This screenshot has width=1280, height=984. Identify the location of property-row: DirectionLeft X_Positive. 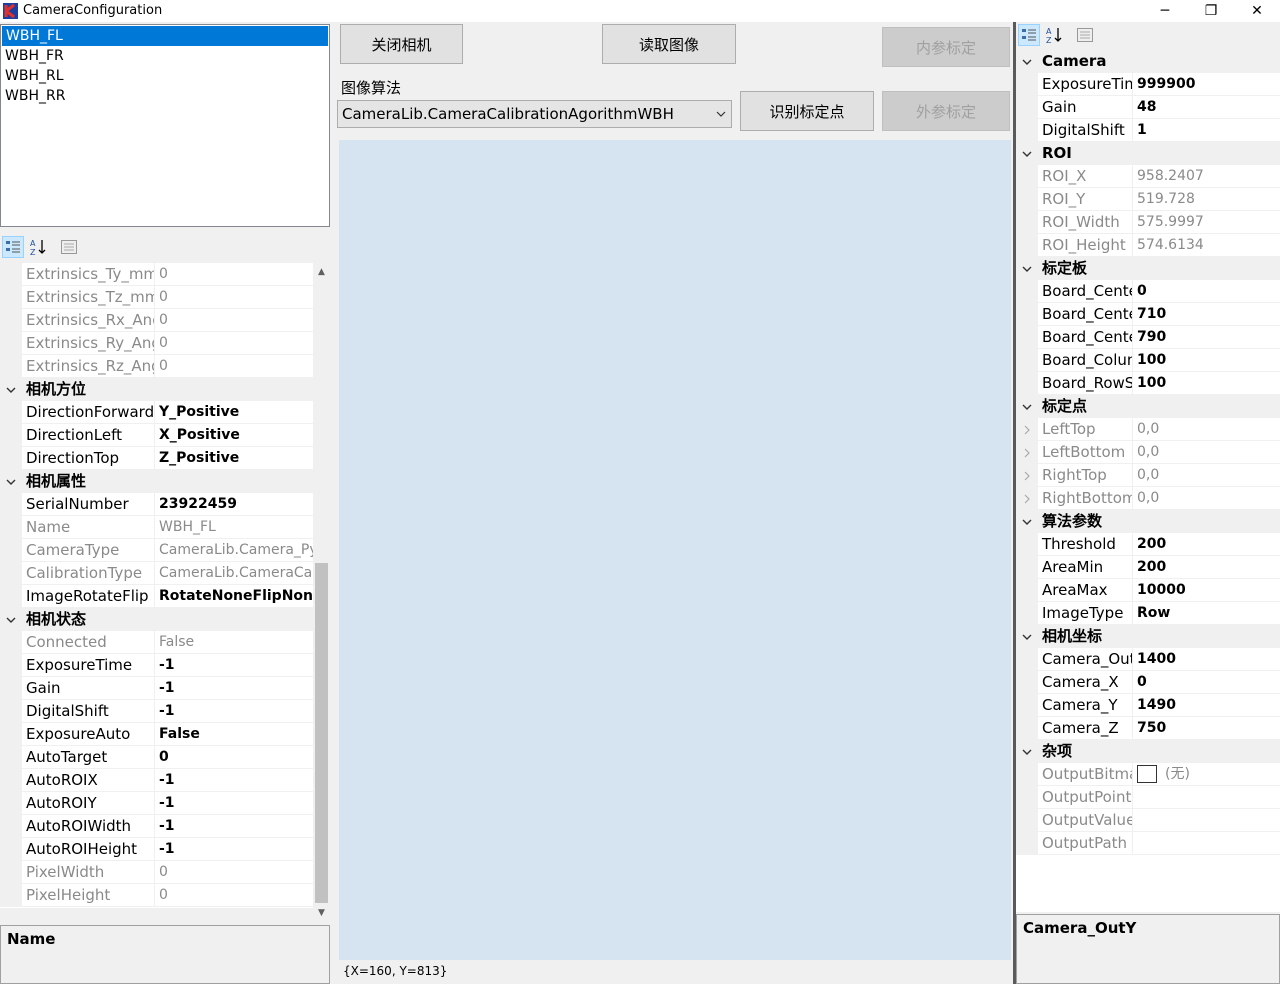
(156, 435).